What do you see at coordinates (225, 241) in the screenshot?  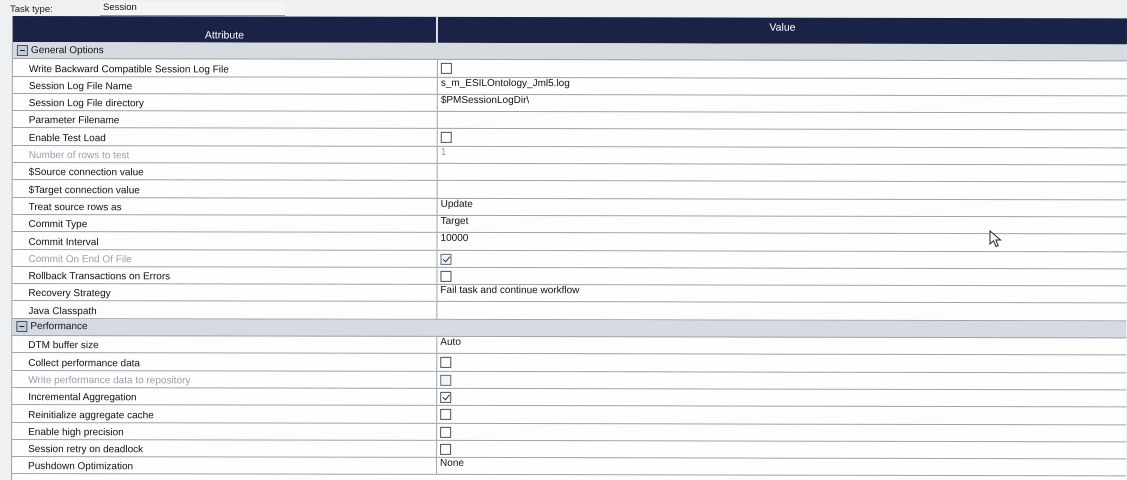 I see `attribute-name: Commit Interval` at bounding box center [225, 241].